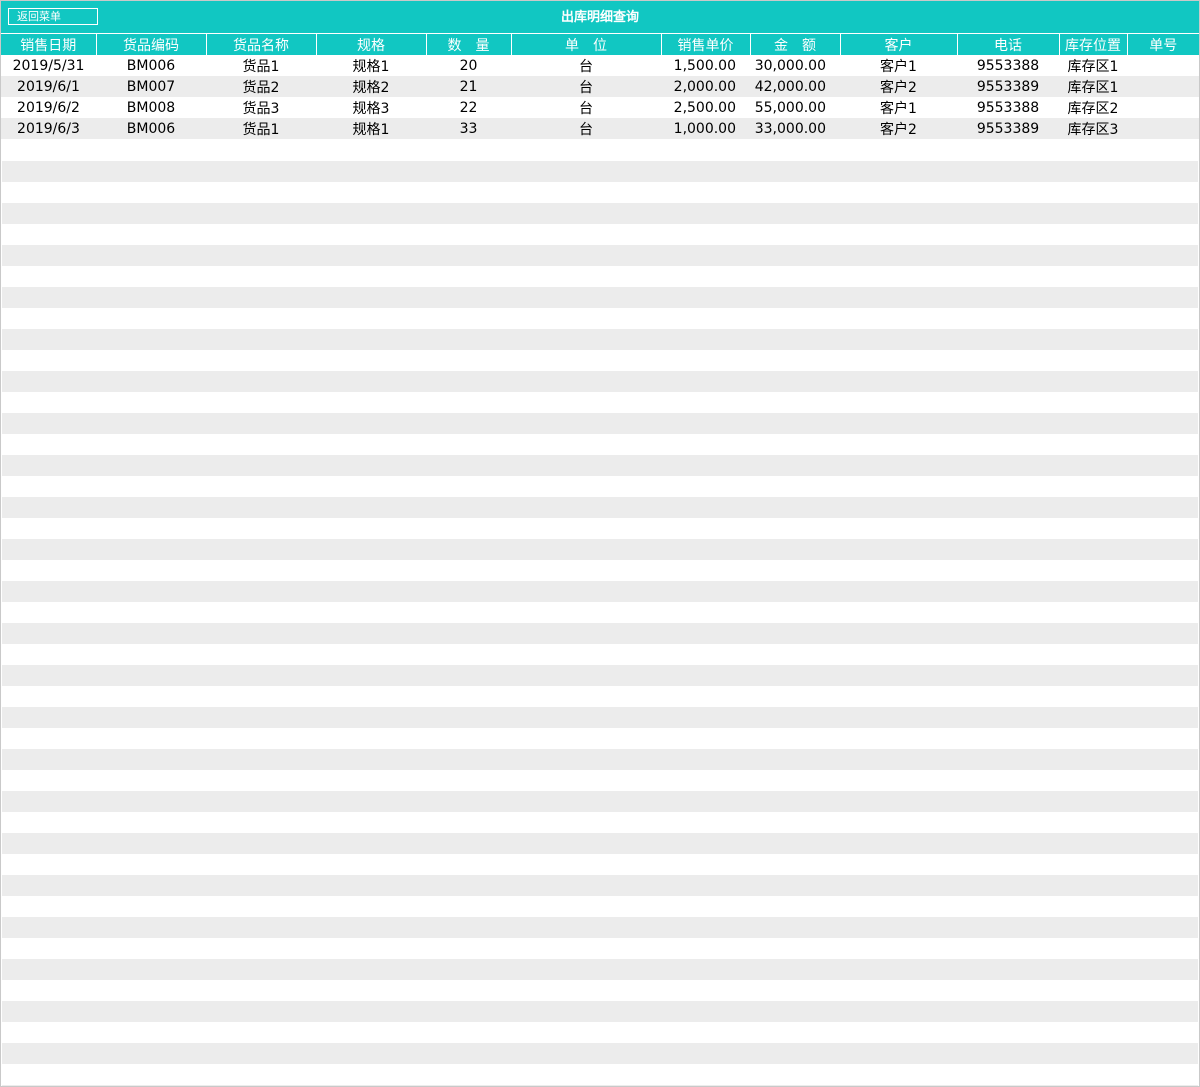 The image size is (1200, 1087). I want to click on cell-item-code: BM008, so click(151, 107).